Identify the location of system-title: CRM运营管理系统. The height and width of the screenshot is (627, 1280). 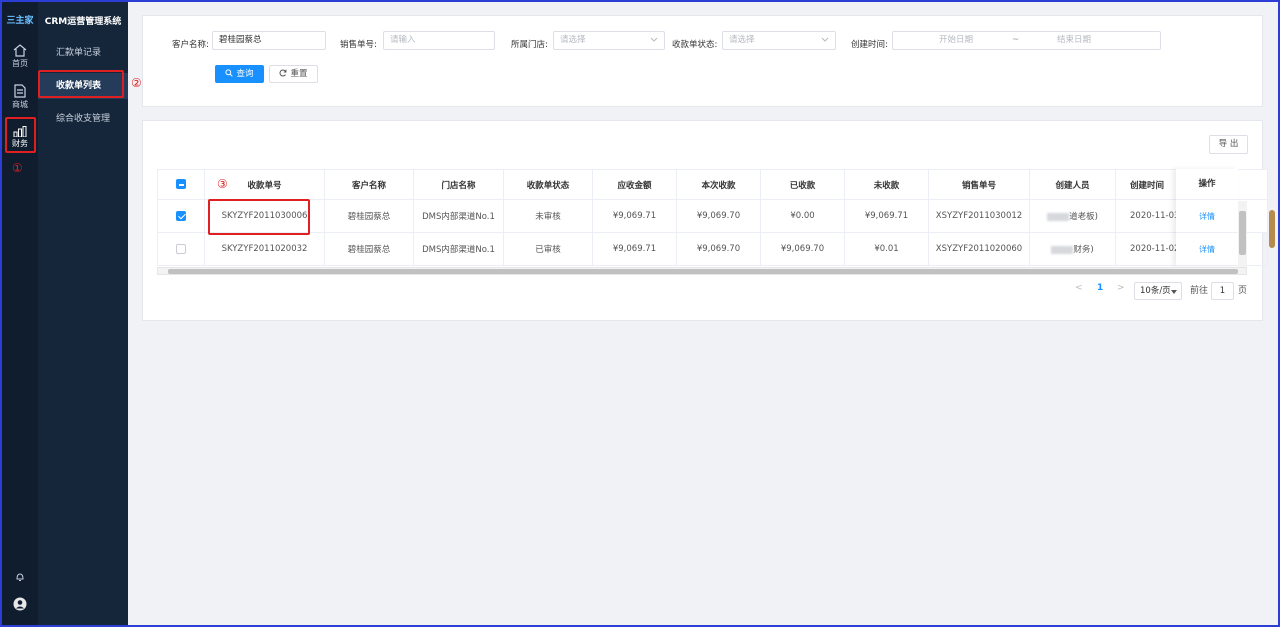
(83, 22).